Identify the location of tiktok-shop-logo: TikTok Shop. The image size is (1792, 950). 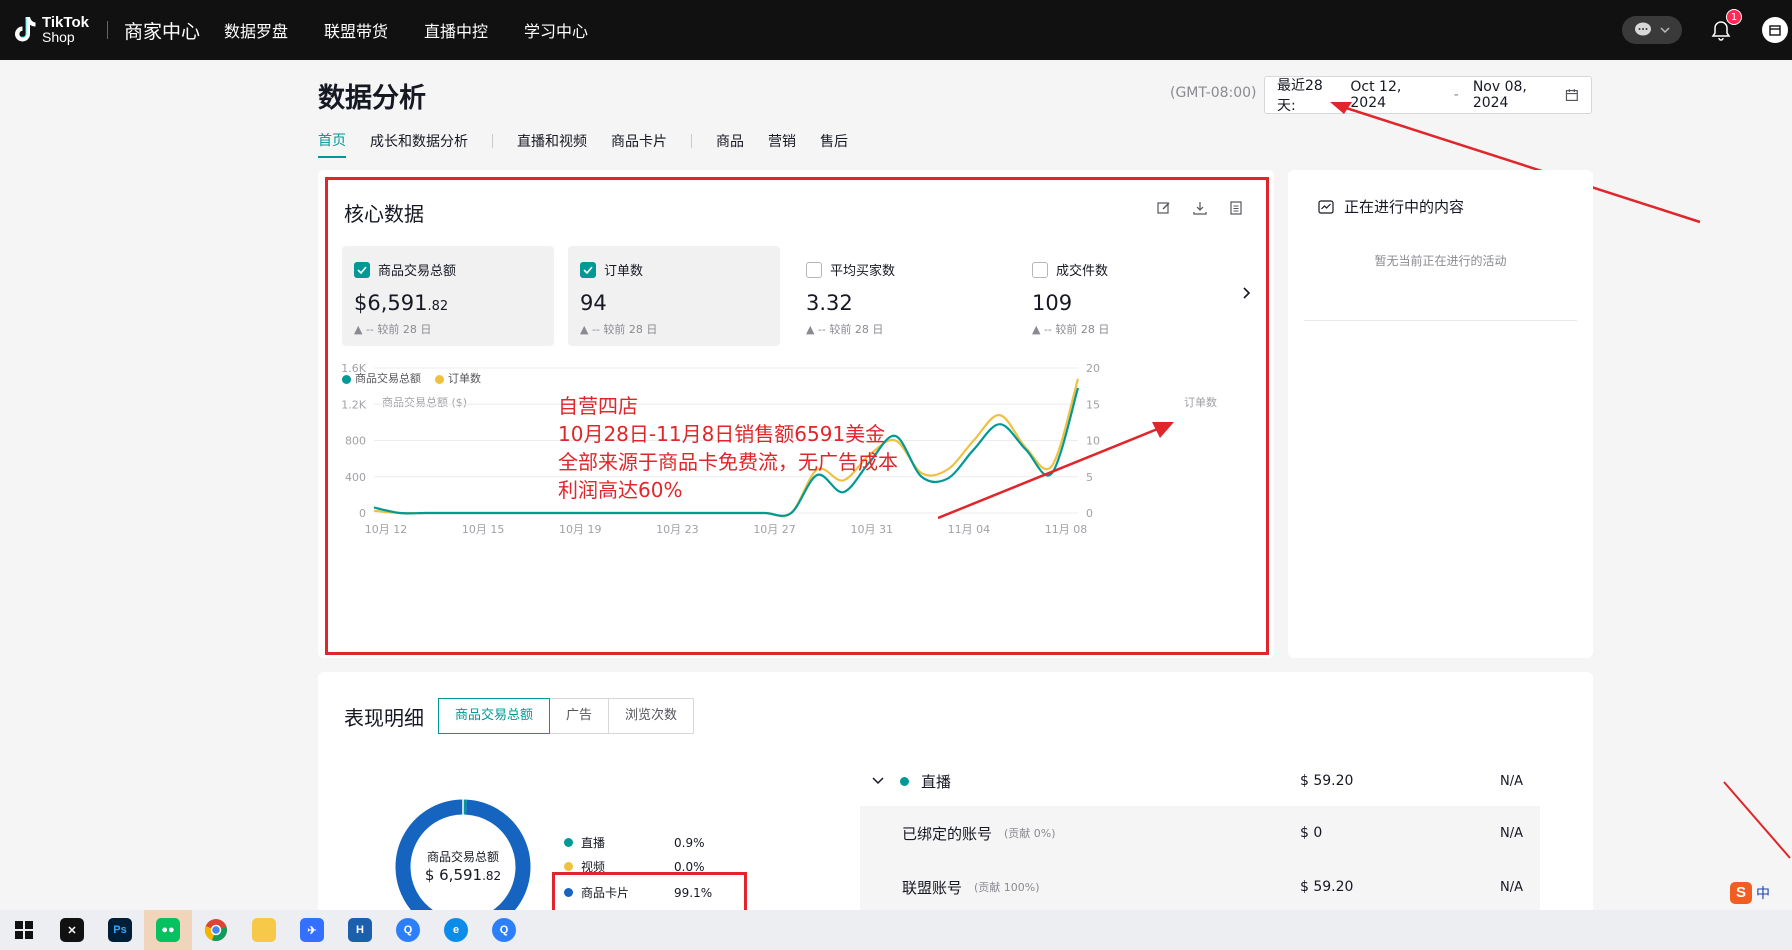
(50, 30).